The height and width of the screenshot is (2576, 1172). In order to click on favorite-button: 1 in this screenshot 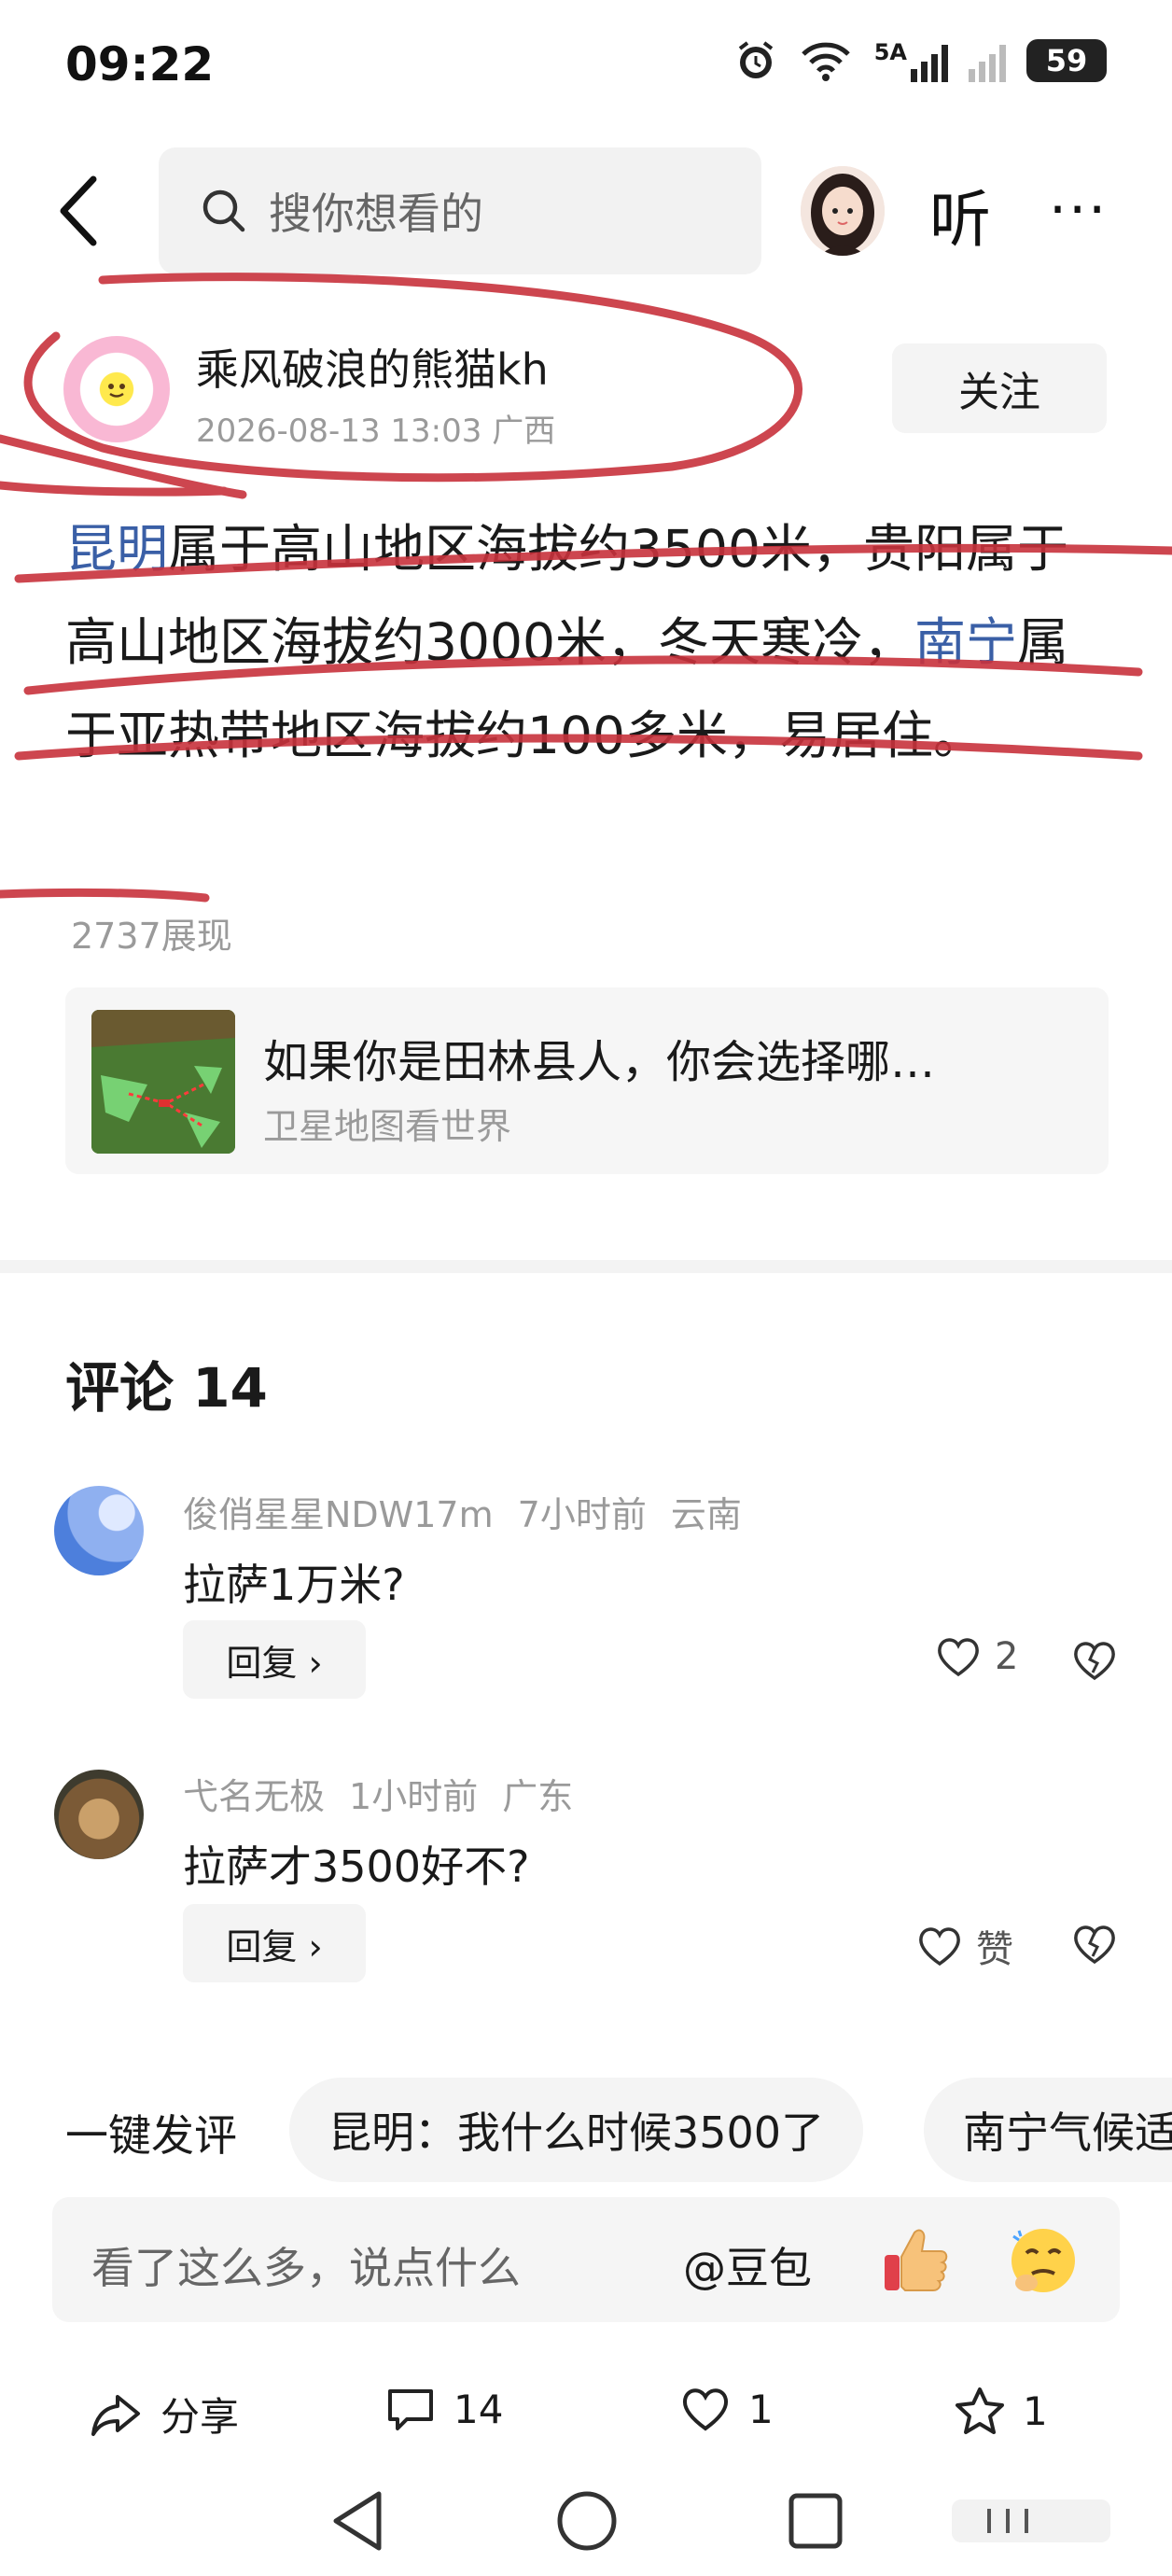, I will do `click(1001, 2411)`.